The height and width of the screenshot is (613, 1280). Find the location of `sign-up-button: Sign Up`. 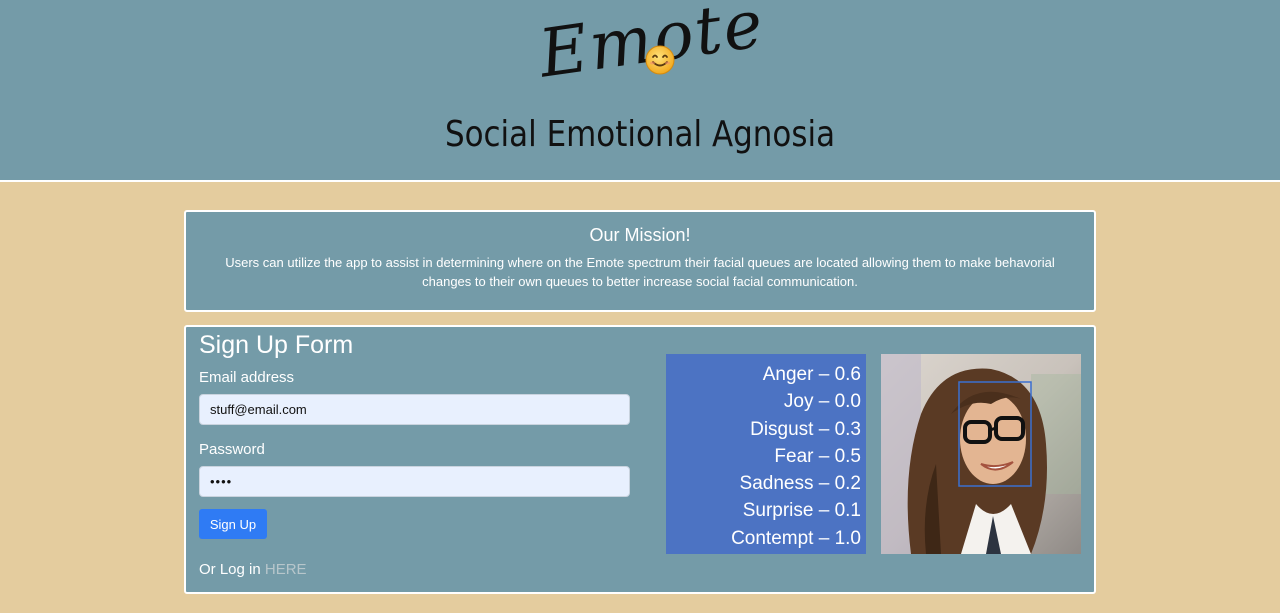

sign-up-button: Sign Up is located at coordinates (233, 524).